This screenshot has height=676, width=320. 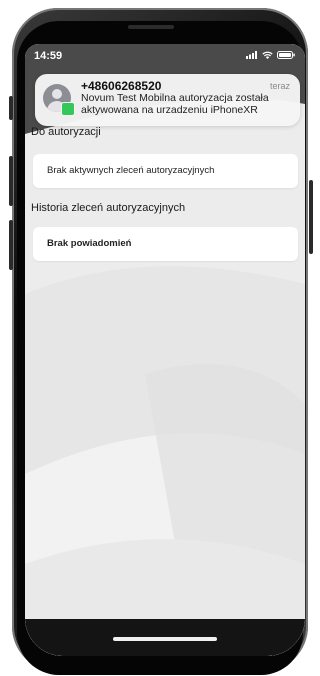 I want to click on notification-sender: +48606268520, so click(x=121, y=86).